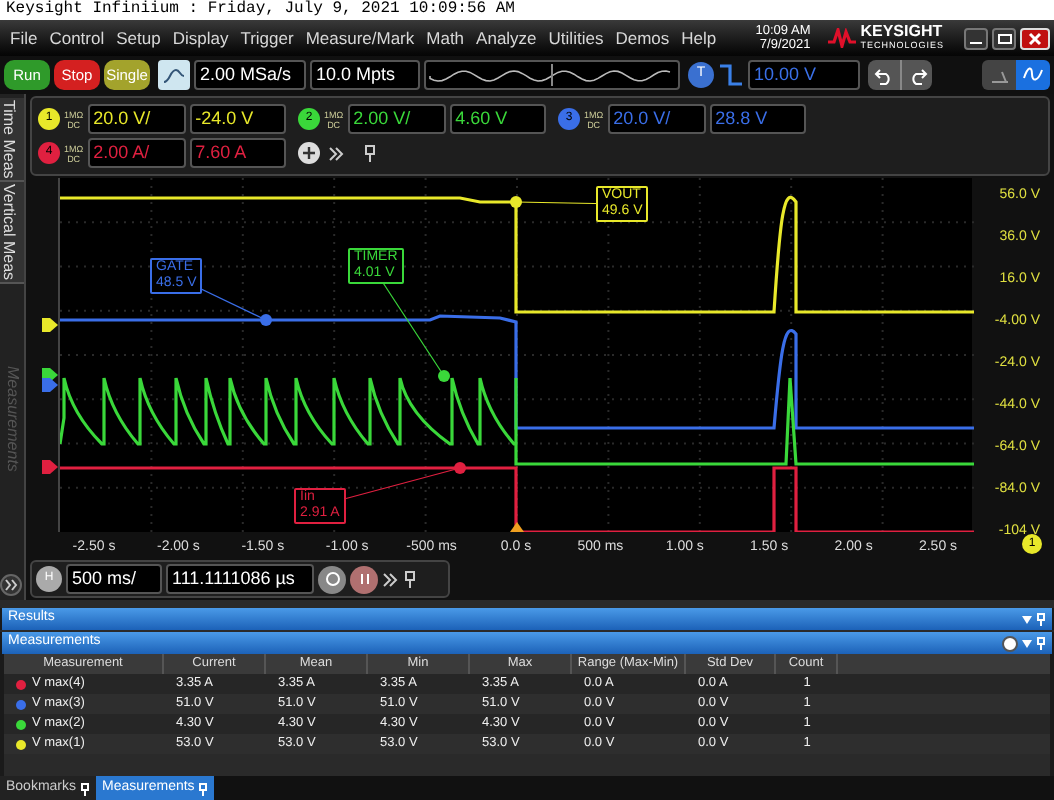  What do you see at coordinates (445, 38) in the screenshot?
I see `menu-item: Math` at bounding box center [445, 38].